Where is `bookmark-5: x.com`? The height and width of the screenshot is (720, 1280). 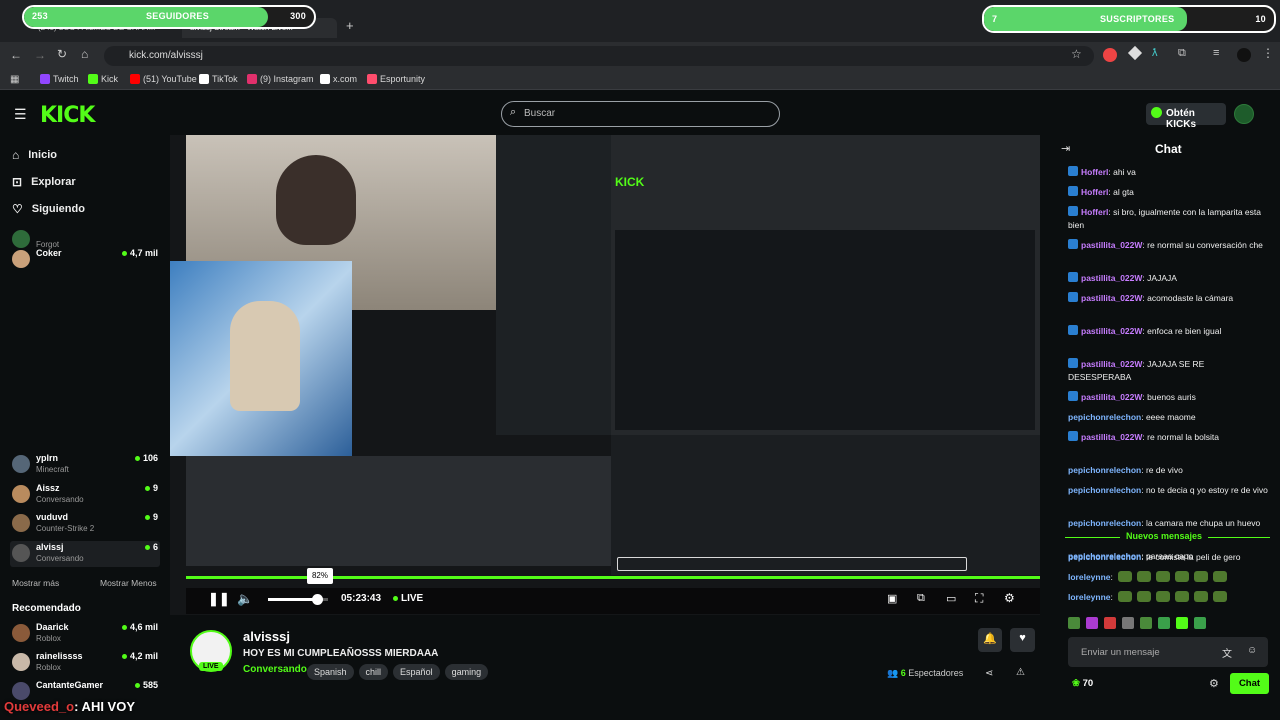
bookmark-5: x.com is located at coordinates (338, 79).